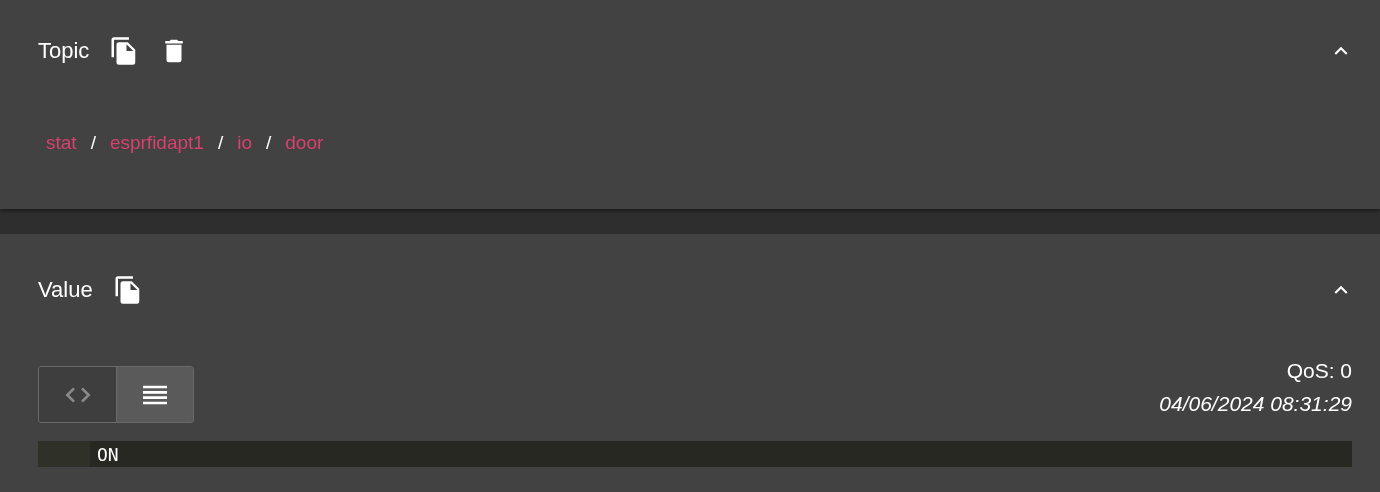  What do you see at coordinates (244, 143) in the screenshot?
I see `topic-segment-link: io` at bounding box center [244, 143].